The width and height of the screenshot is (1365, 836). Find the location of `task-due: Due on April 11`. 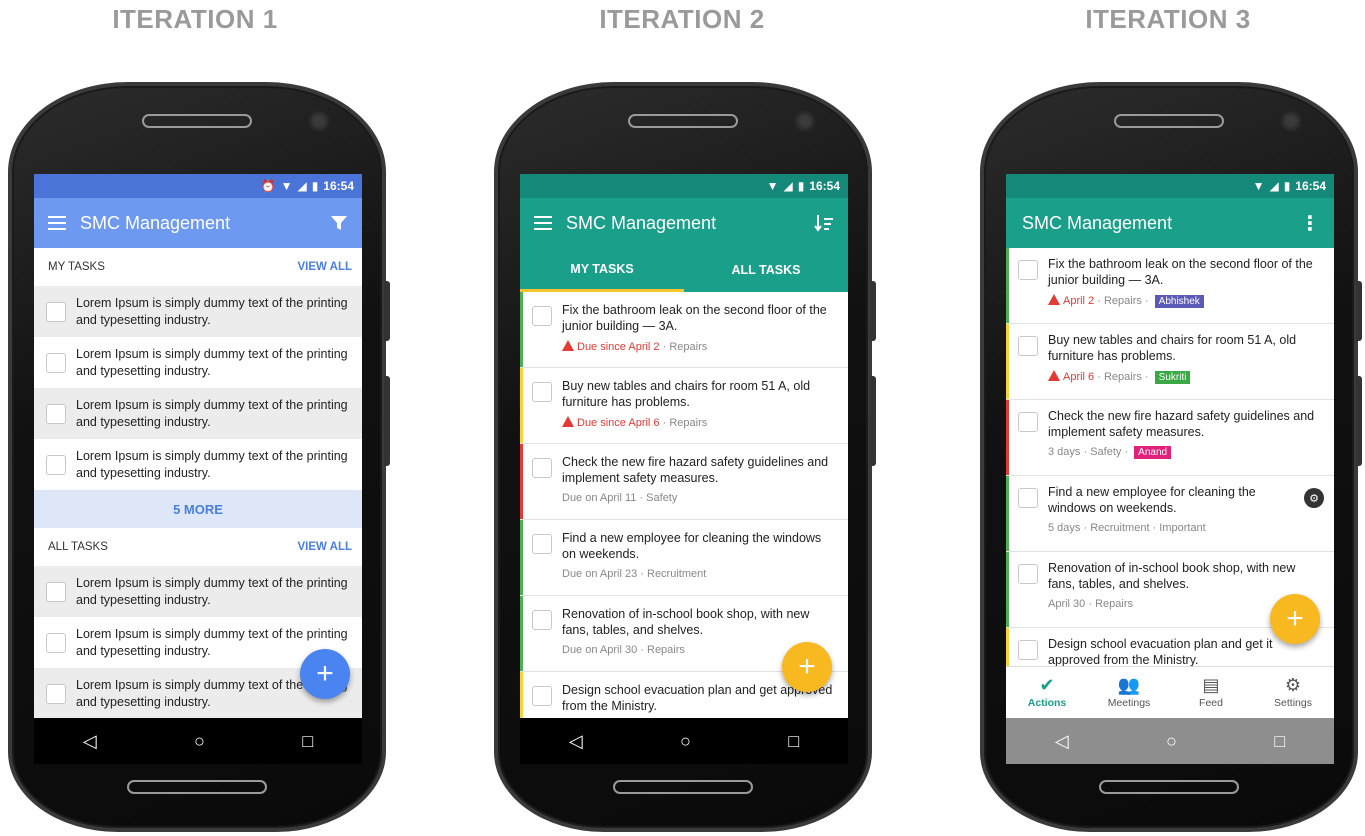

task-due: Due on April 11 is located at coordinates (599, 497).